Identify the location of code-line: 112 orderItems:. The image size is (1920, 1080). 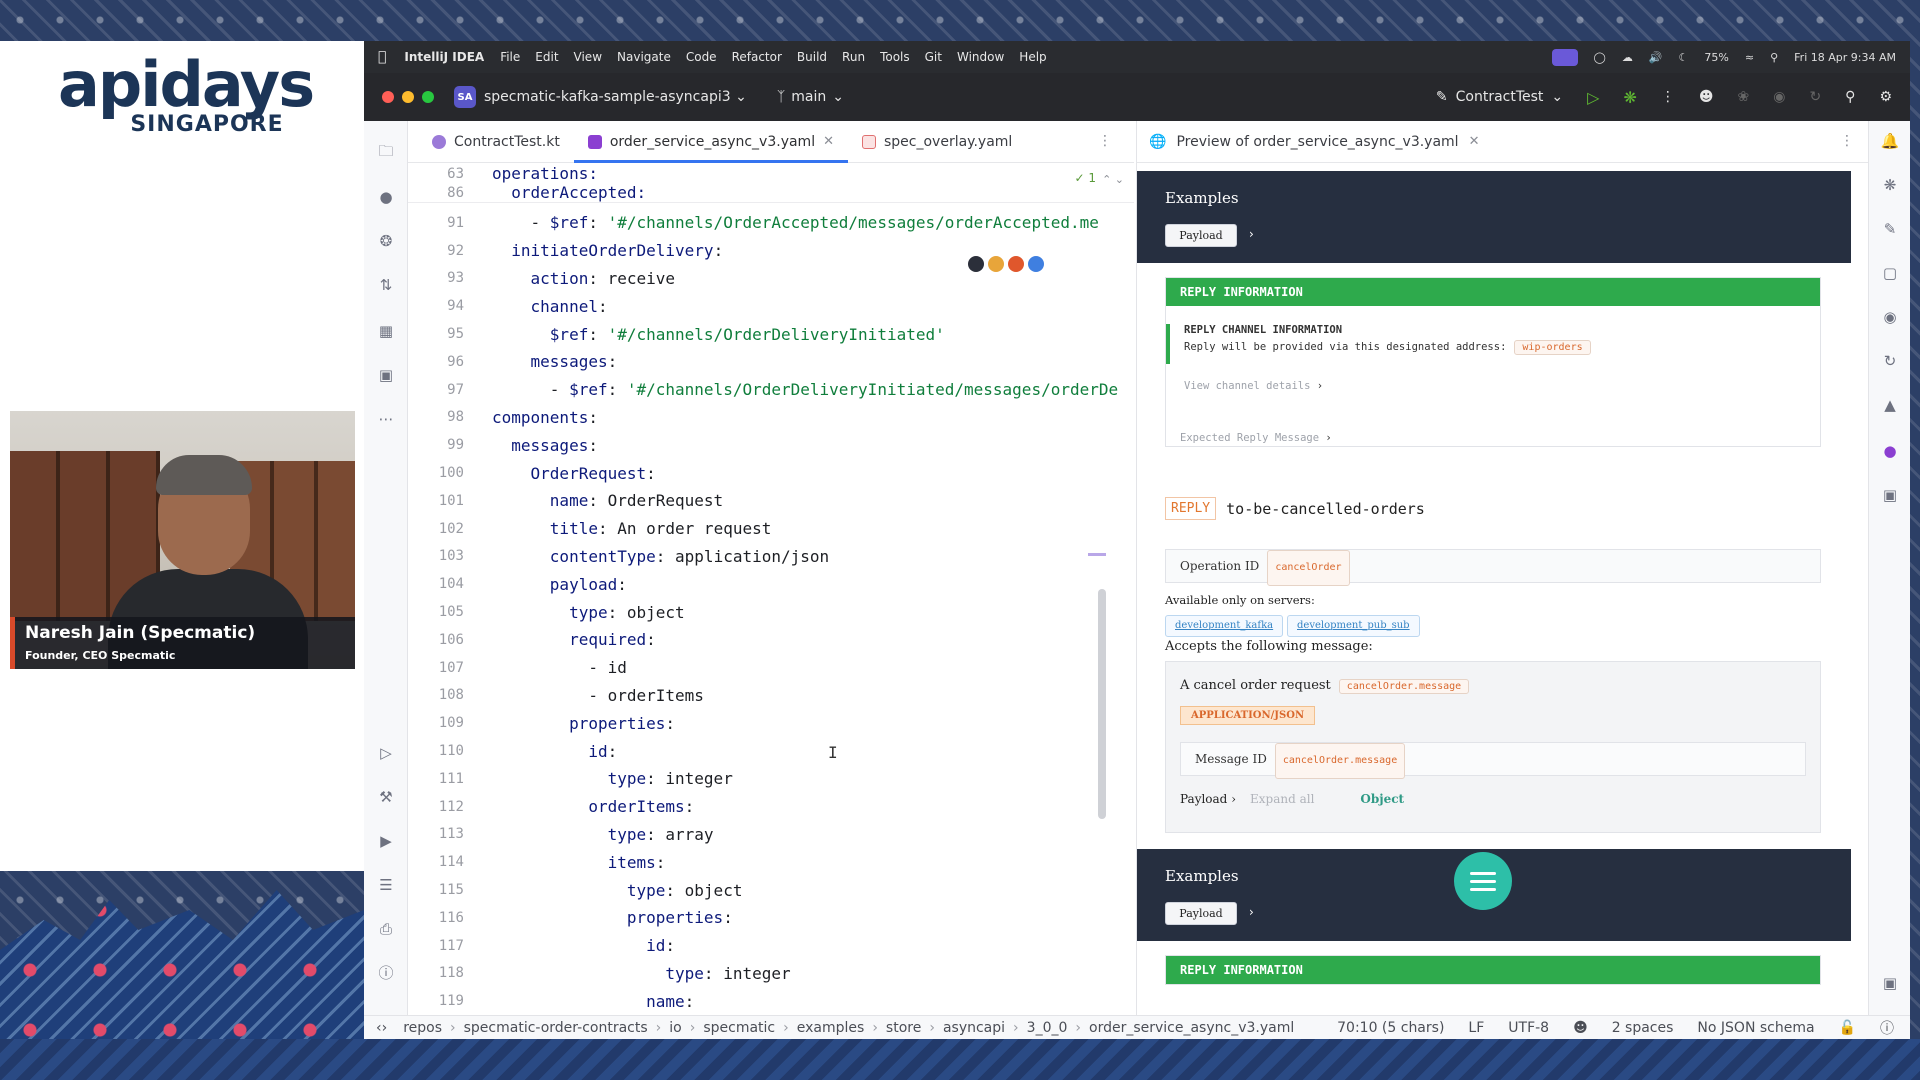
(771, 807).